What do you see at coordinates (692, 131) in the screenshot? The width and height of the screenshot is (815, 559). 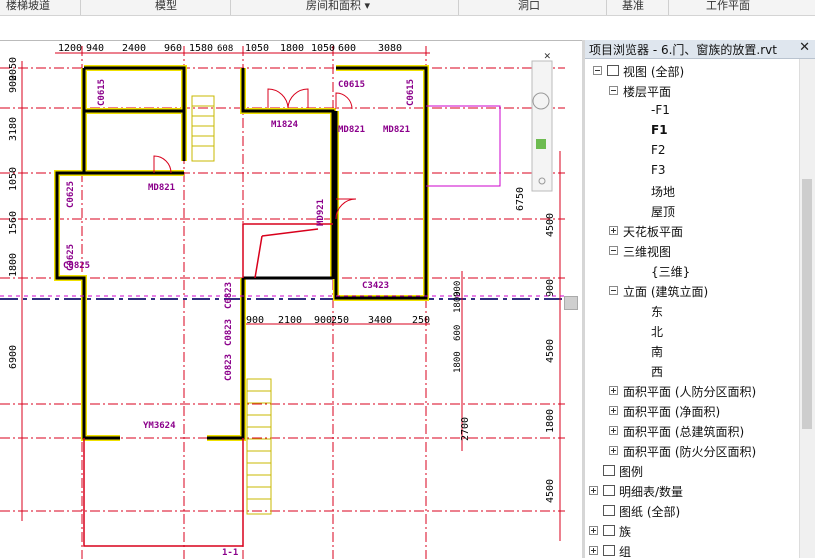 I see `tree-item: F1` at bounding box center [692, 131].